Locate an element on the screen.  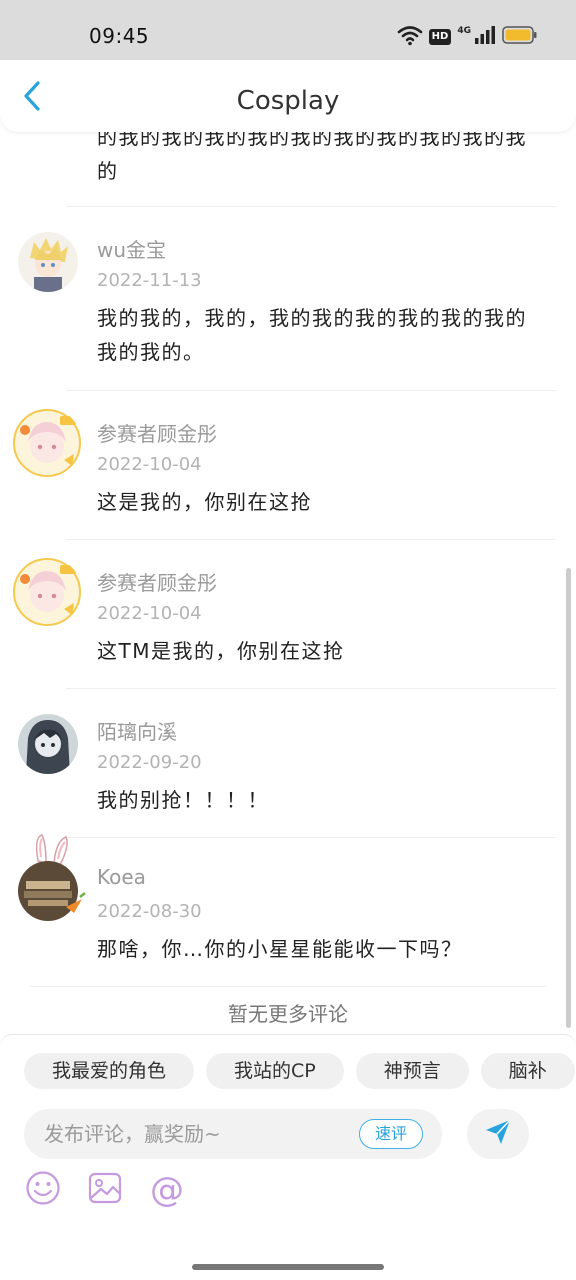
comment-date: 2022-08-30 is located at coordinates (149, 911).